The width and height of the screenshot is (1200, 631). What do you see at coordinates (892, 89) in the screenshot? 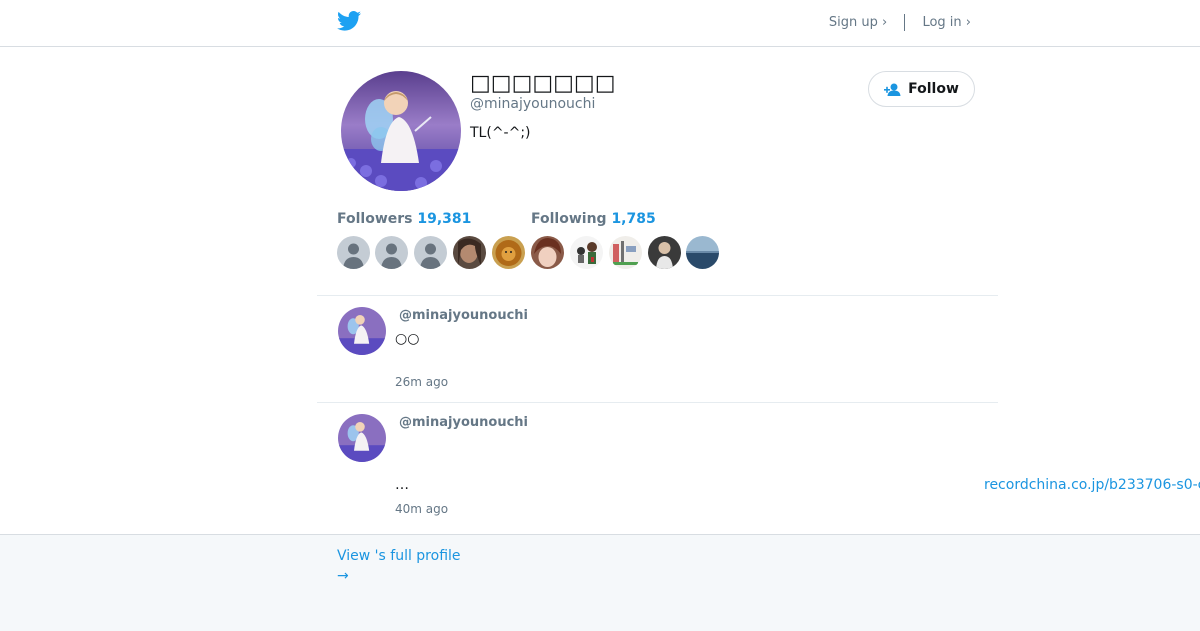
I see `add-user-icon` at bounding box center [892, 89].